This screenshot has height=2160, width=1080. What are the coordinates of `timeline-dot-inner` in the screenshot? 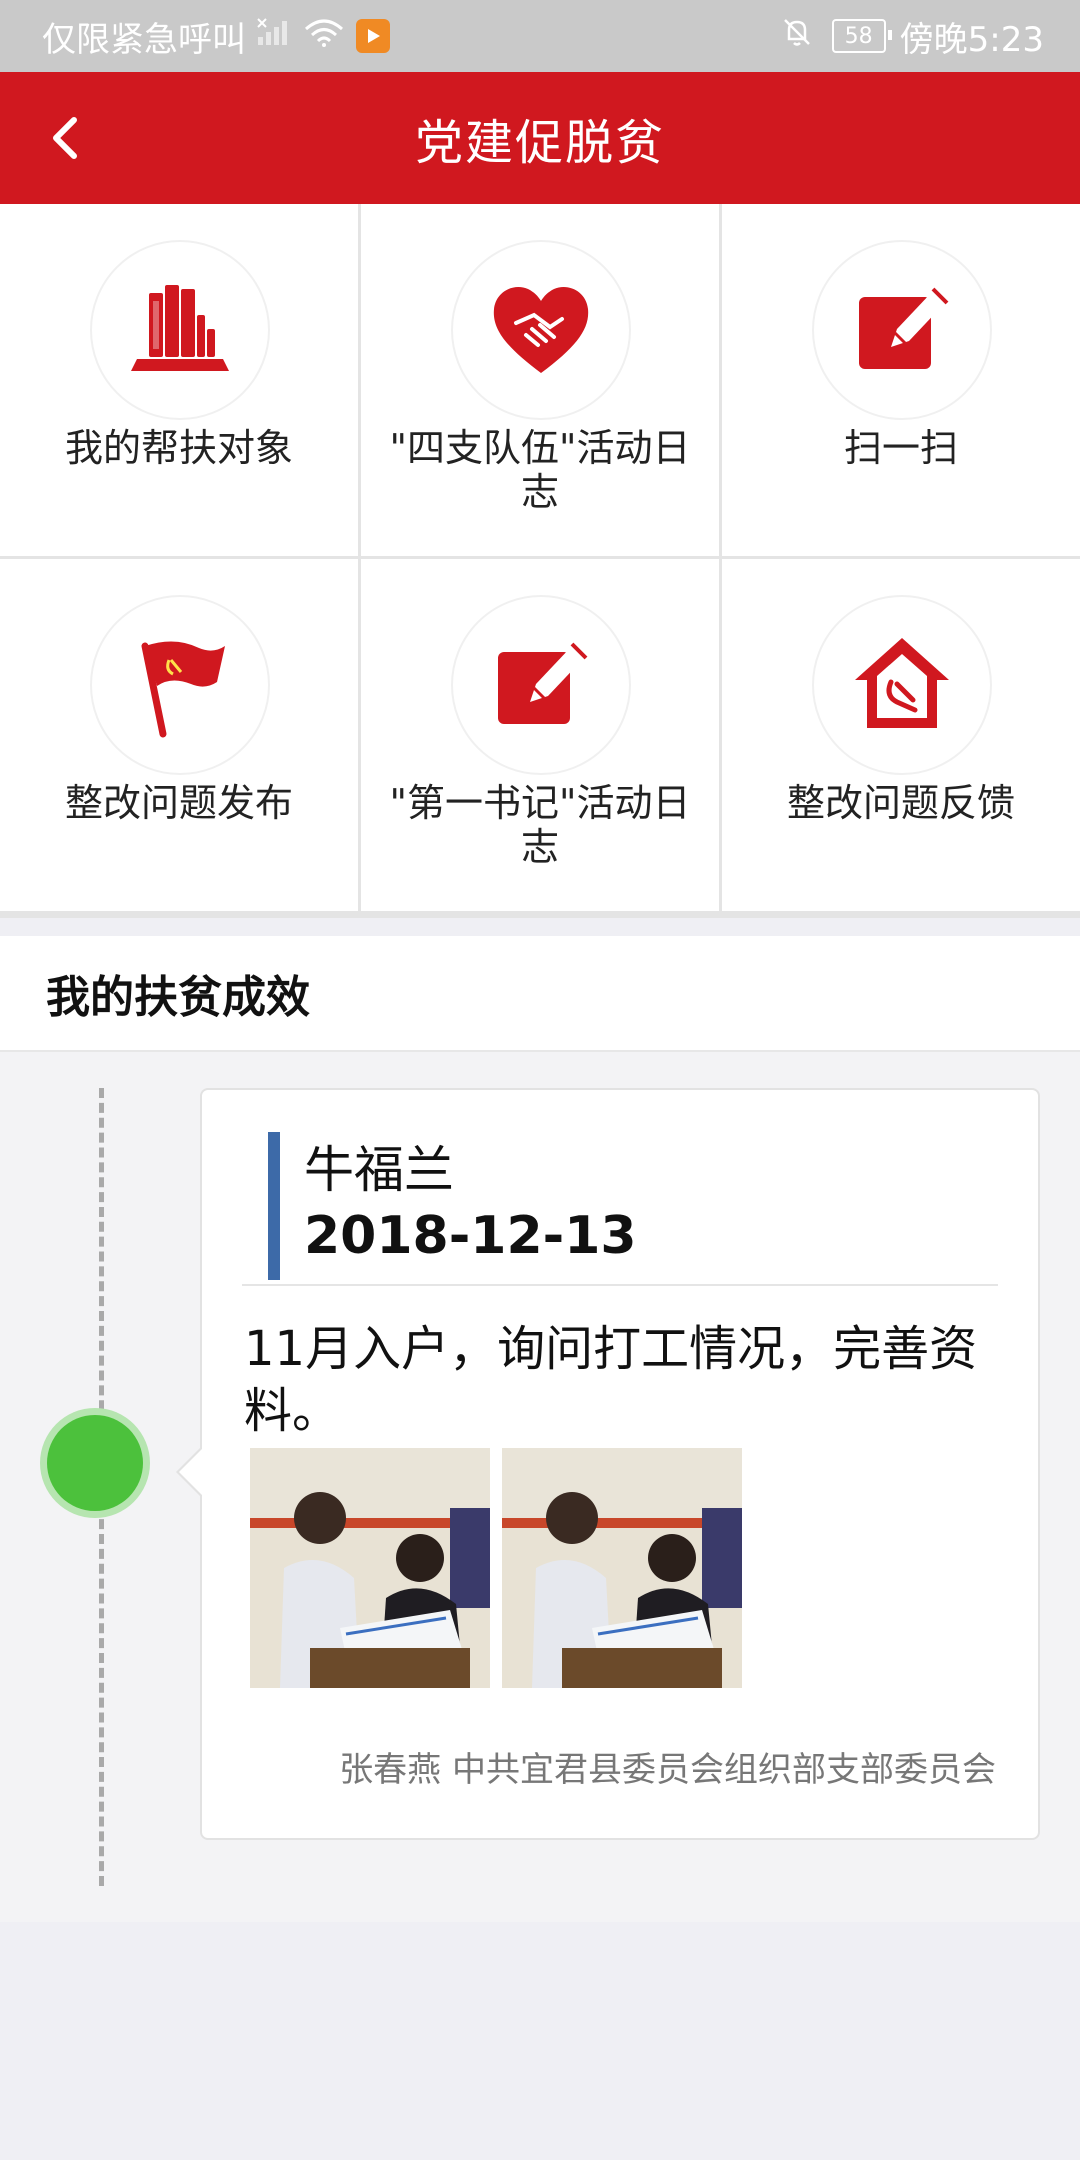 It's located at (95, 1463).